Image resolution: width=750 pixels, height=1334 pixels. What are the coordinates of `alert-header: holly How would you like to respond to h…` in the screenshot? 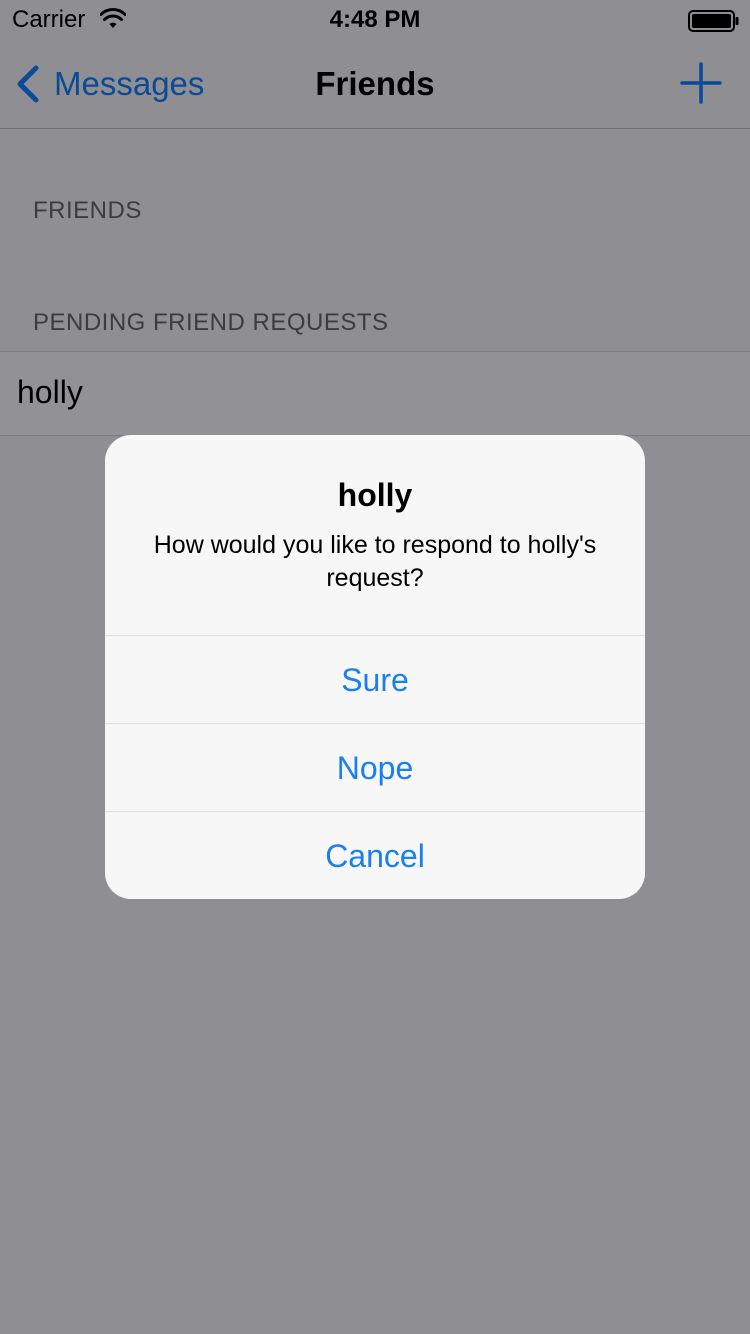 It's located at (375, 535).